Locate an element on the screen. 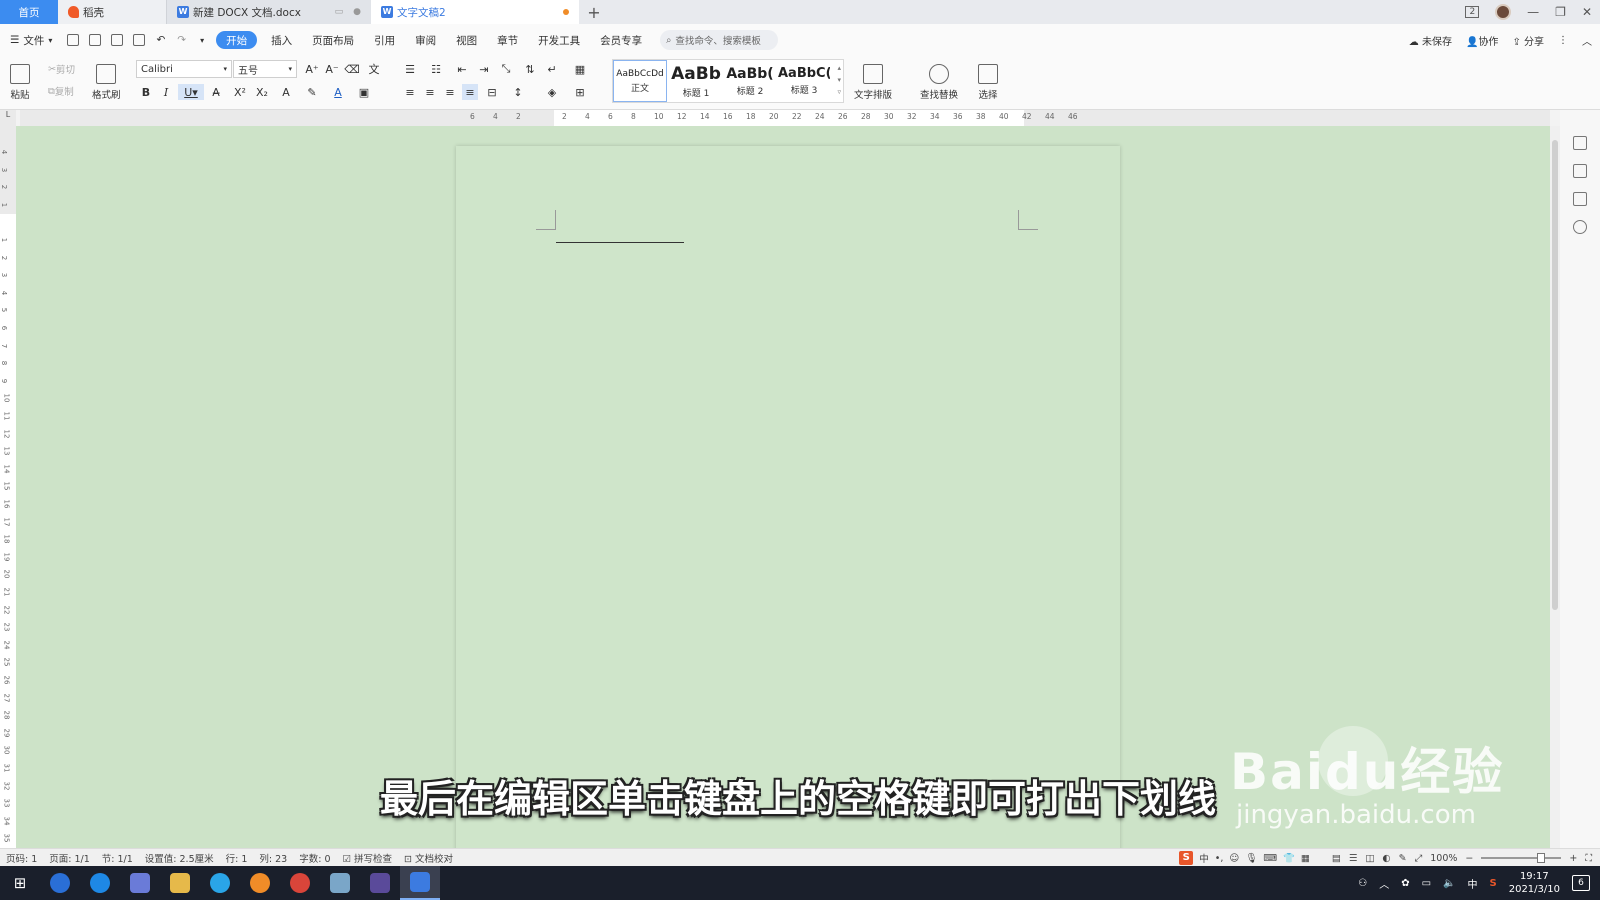  taskbar-app-wps is located at coordinates (420, 883).